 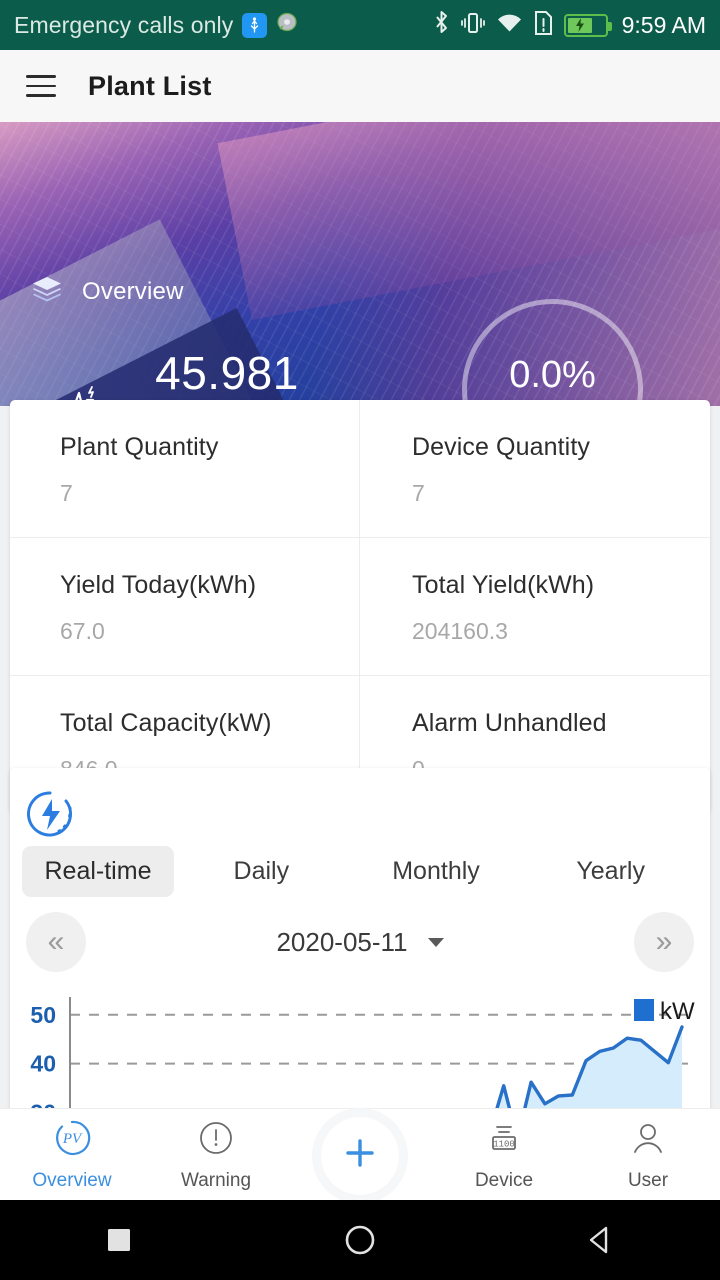 I want to click on sim-icon, so click(x=543, y=25).